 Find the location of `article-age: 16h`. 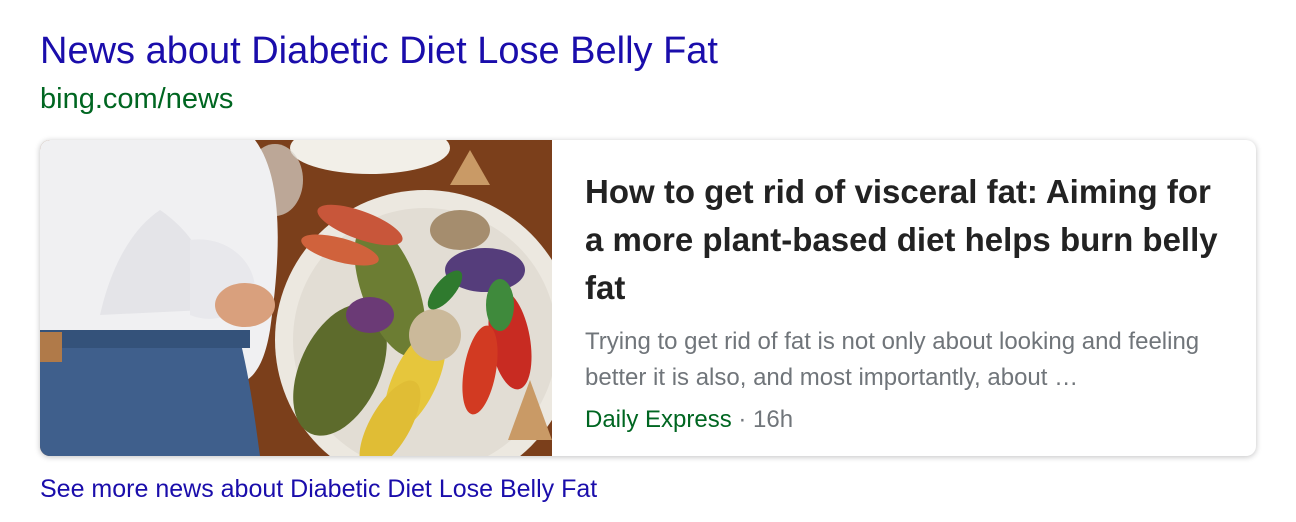

article-age: 16h is located at coordinates (773, 419).